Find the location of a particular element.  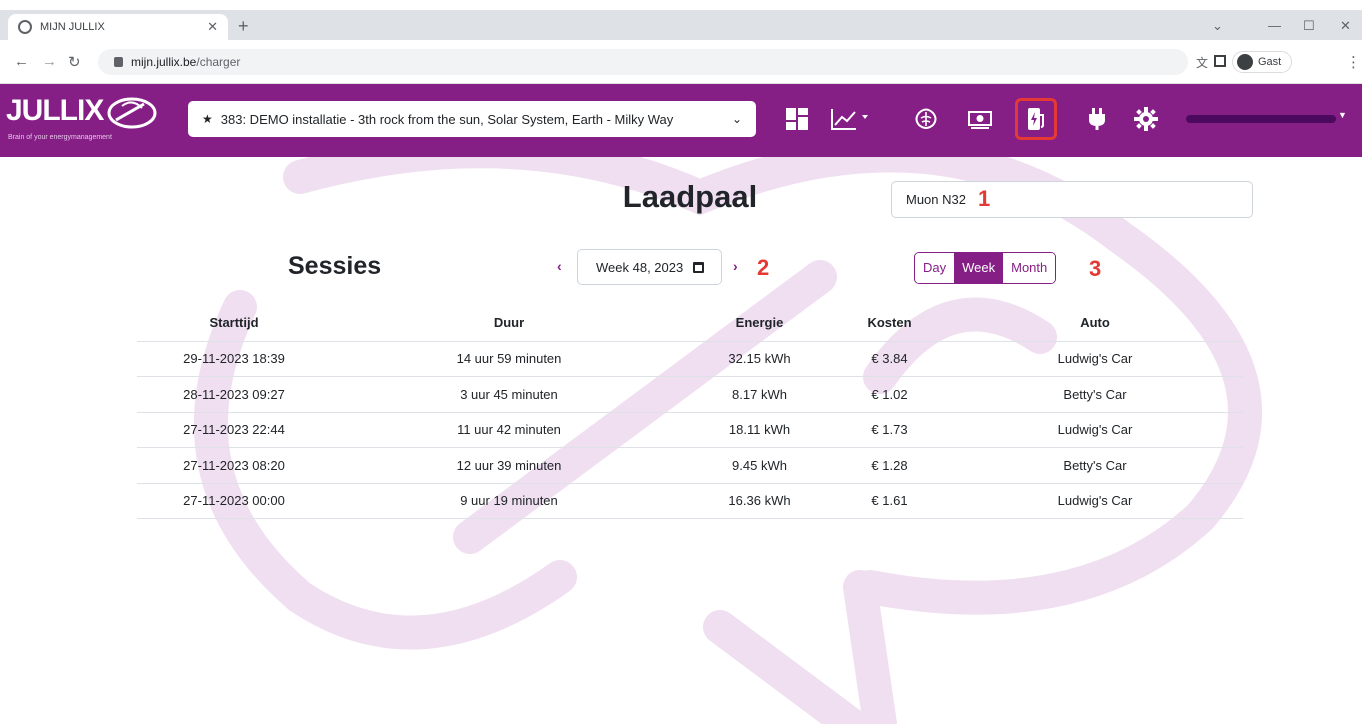

logo-text: JULLIX is located at coordinates (55, 110).